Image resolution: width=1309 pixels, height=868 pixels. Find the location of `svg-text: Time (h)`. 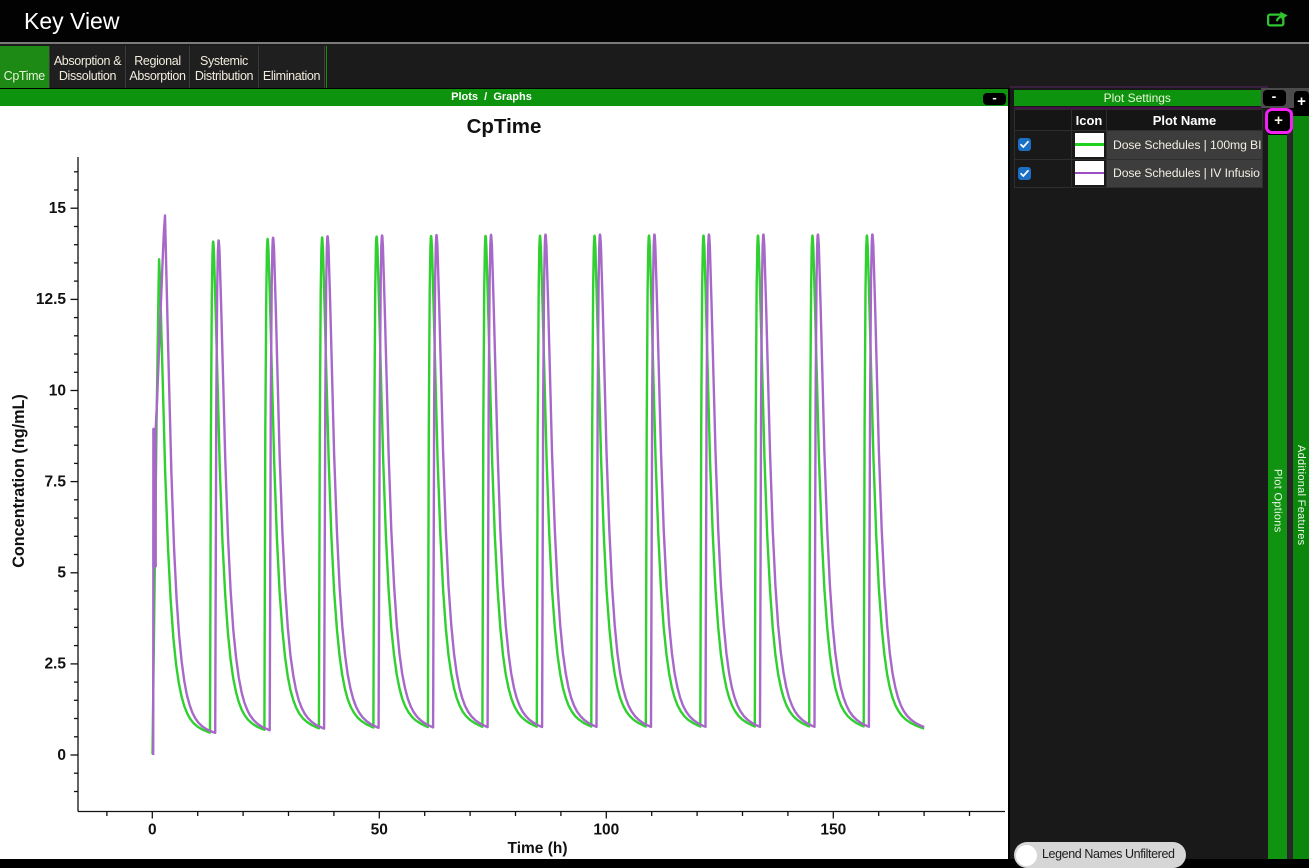

svg-text: Time (h) is located at coordinates (538, 848).